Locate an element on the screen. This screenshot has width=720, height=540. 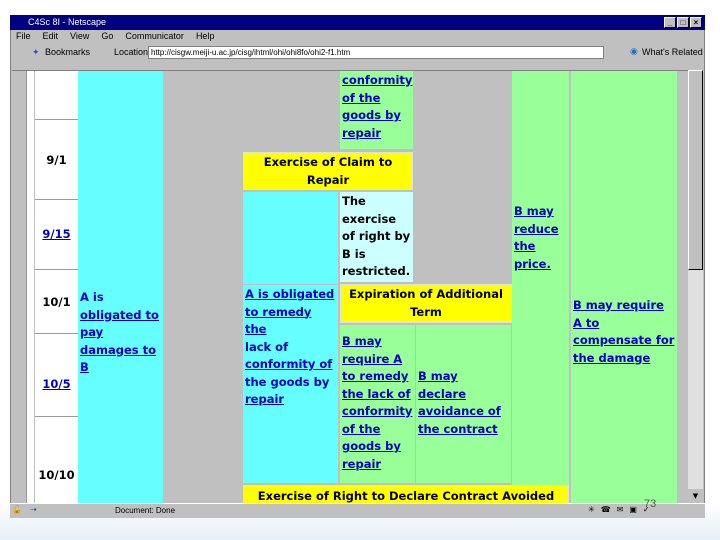
vertical-scrollbar: ▼ is located at coordinates (695, 286).